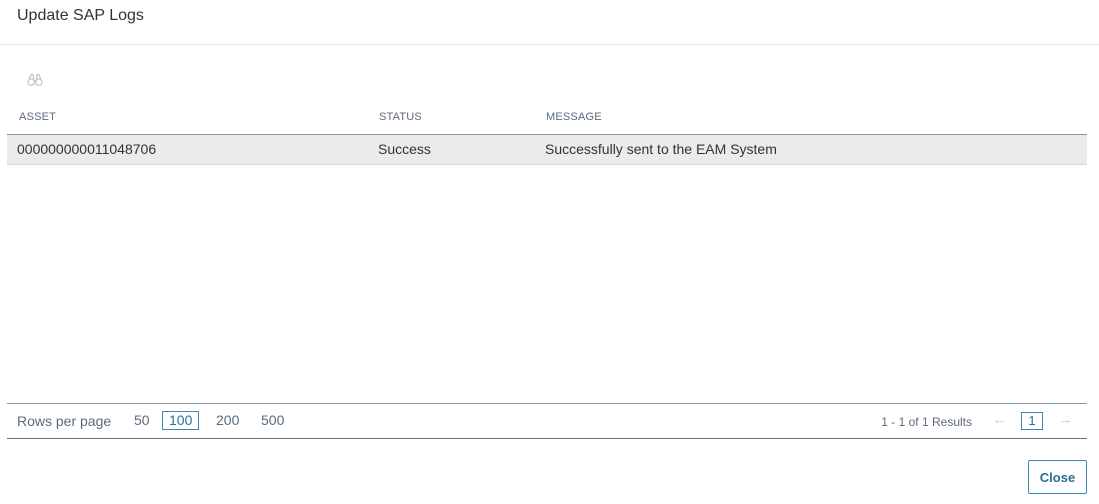  I want to click on dialog-title: Update SAP Logs, so click(80, 15).